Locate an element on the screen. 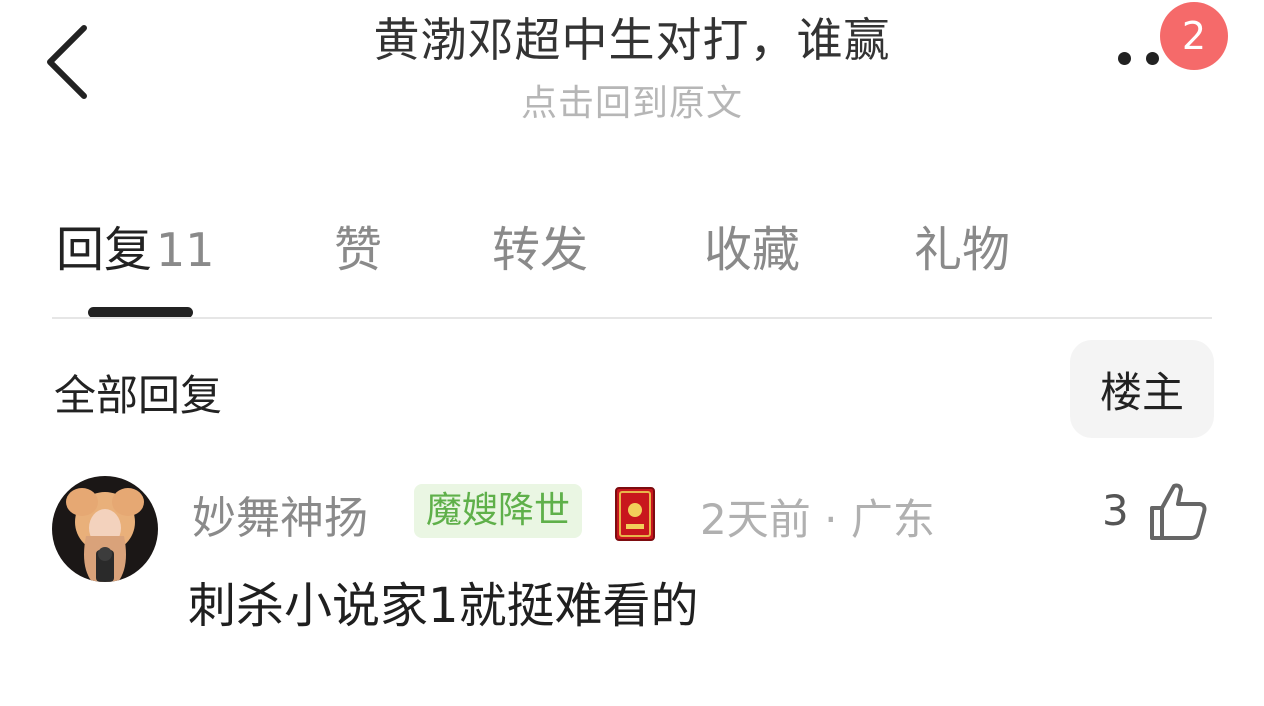  tab-label: 礼物 is located at coordinates (962, 250).